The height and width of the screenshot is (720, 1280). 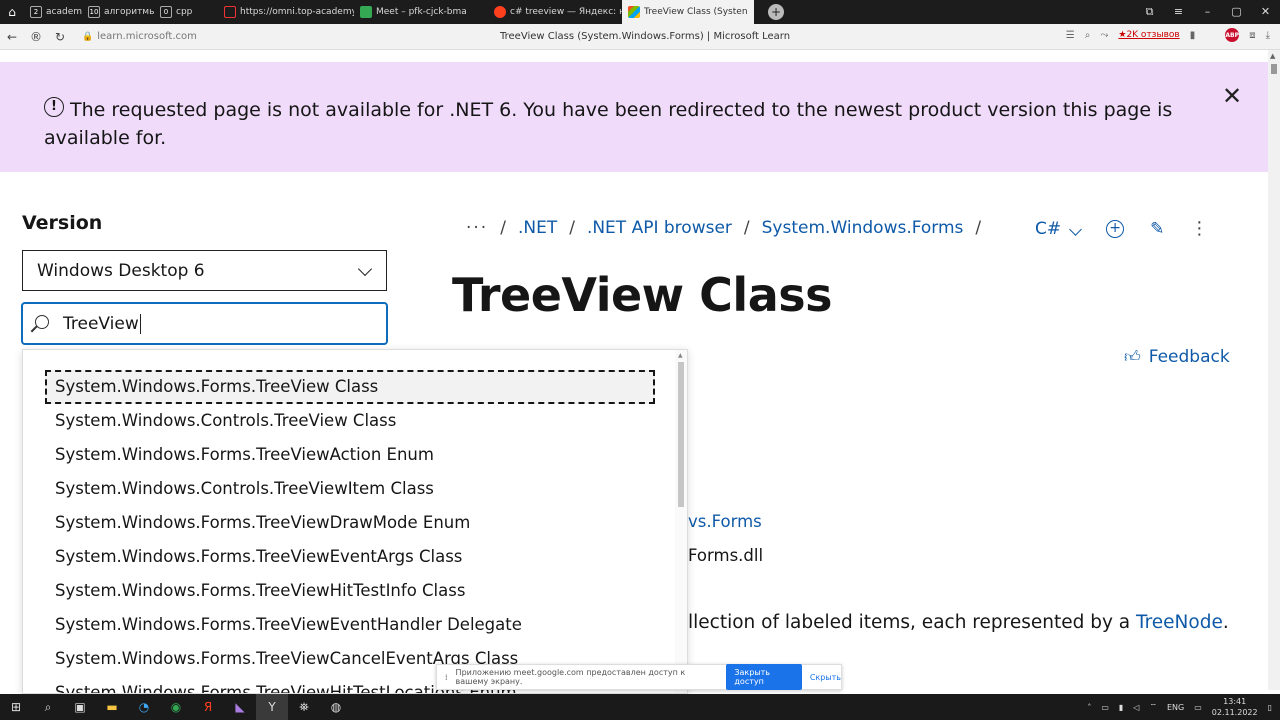 What do you see at coordinates (421, 12) in the screenshot?
I see `tab-meet: Meet – pfk-cjck-bma` at bounding box center [421, 12].